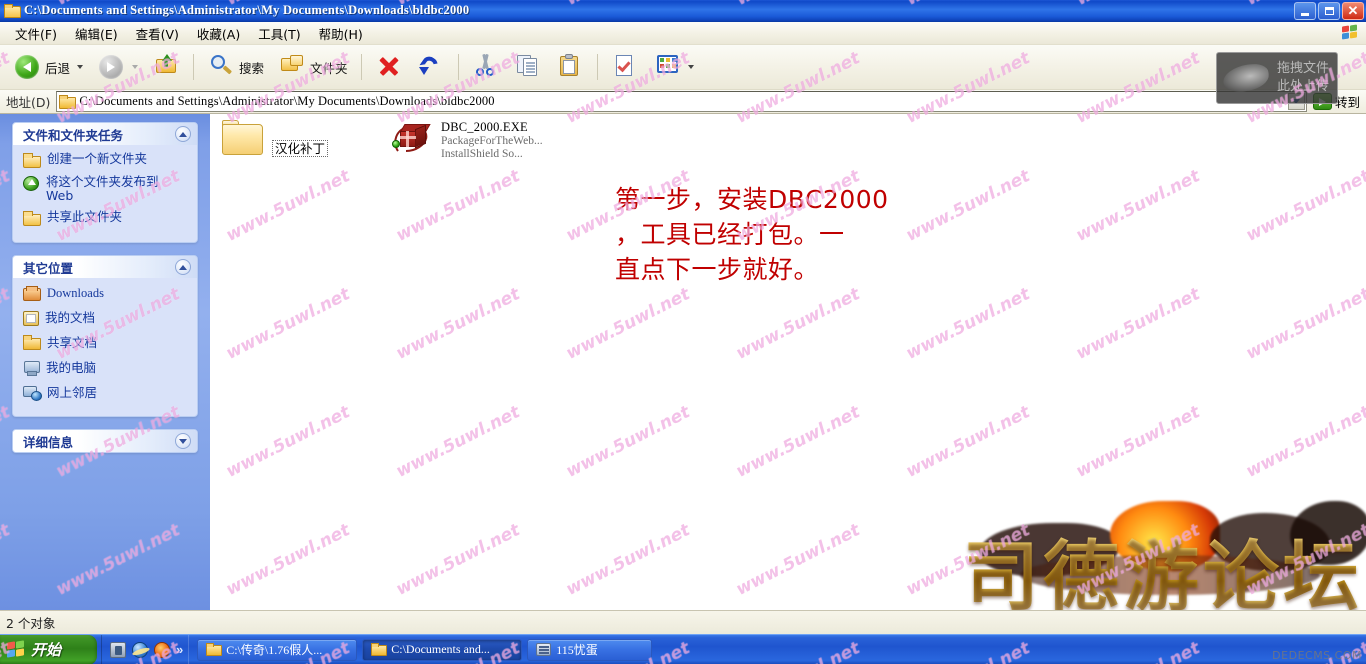  Describe the element at coordinates (105, 267) in the screenshot. I see `panel-header-other-places: 其它位置` at that location.